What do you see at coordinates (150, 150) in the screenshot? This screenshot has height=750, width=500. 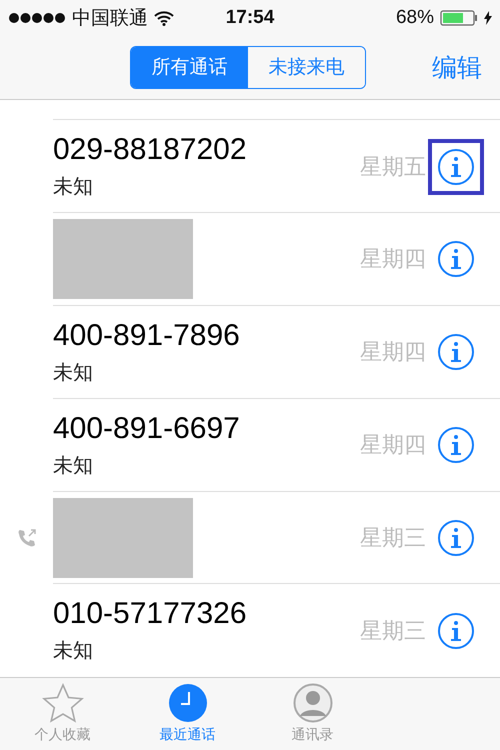 I see `phone-number: 029-88187202` at bounding box center [150, 150].